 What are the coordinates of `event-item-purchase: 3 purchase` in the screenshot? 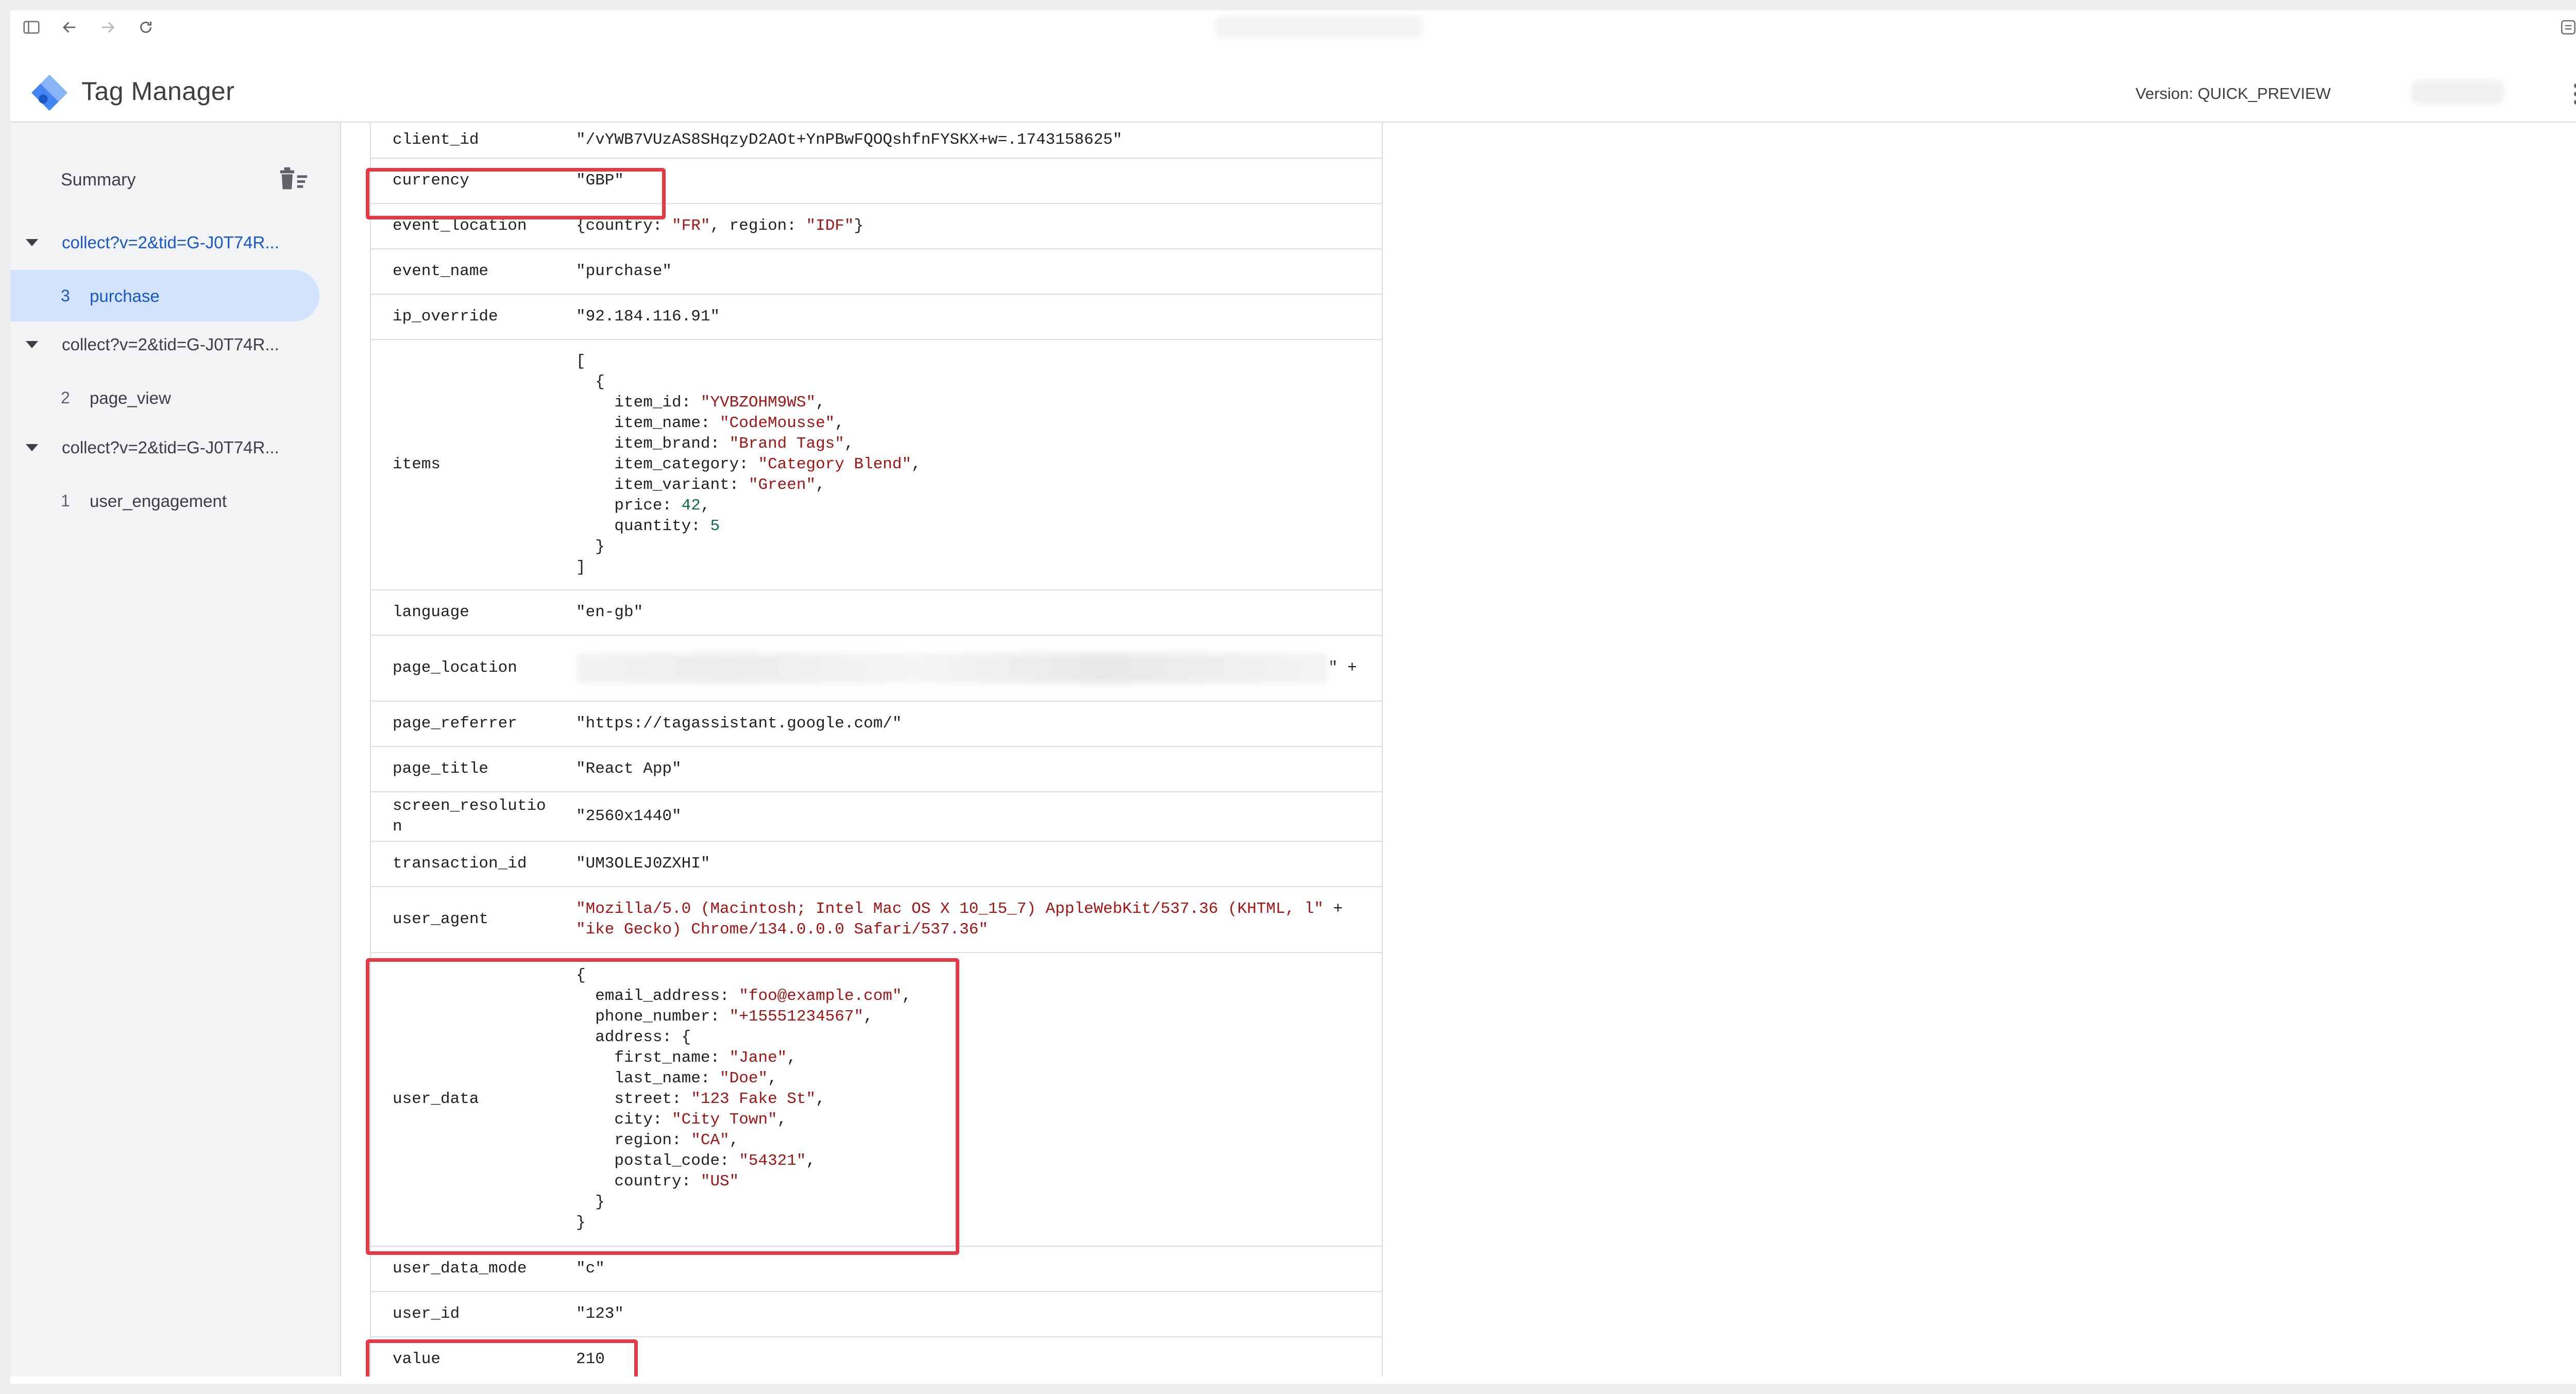 It's located at (164, 295).